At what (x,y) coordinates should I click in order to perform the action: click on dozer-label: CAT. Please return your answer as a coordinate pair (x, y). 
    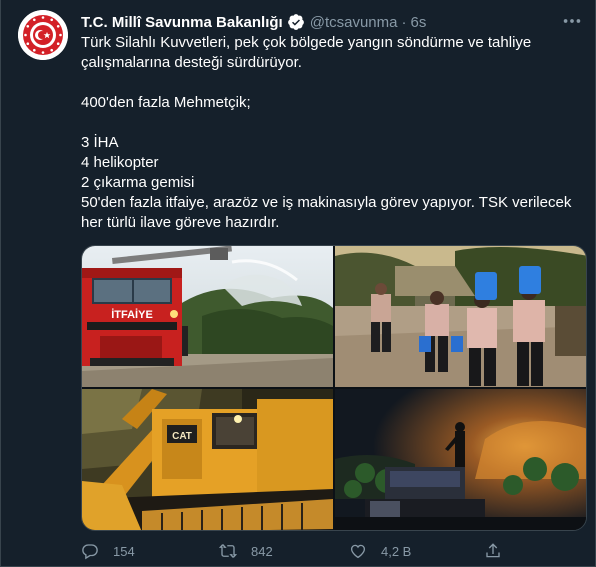
    Looking at the image, I should click on (182, 436).